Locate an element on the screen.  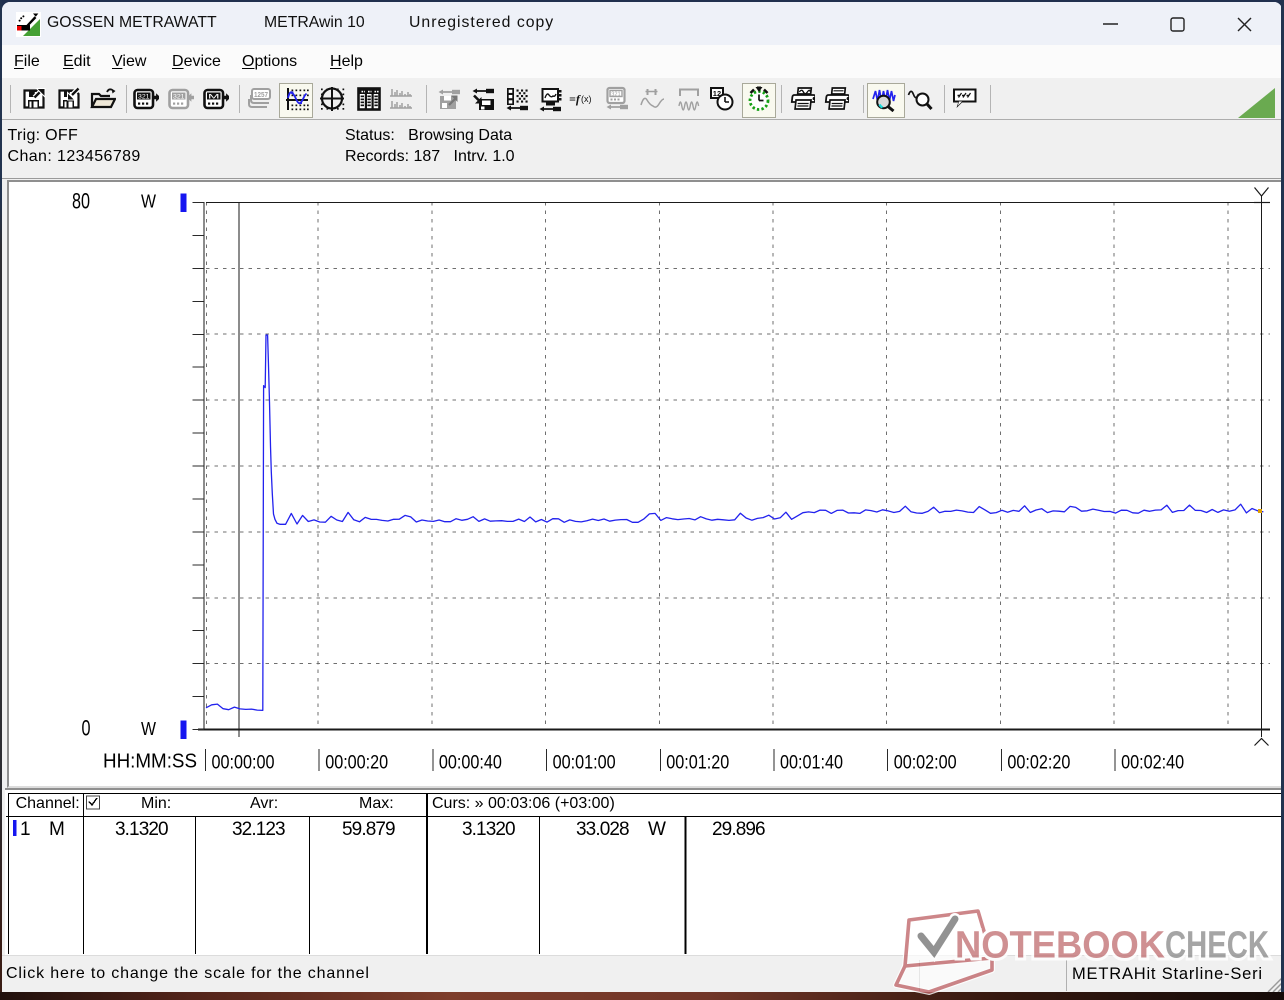
svg-text: 00:01:20 is located at coordinates (697, 763).